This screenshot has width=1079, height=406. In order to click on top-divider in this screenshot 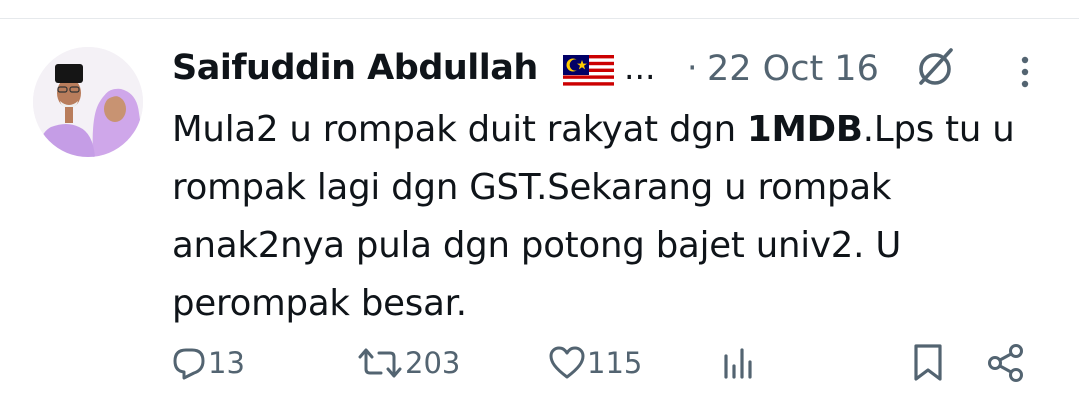, I will do `click(539, 18)`.